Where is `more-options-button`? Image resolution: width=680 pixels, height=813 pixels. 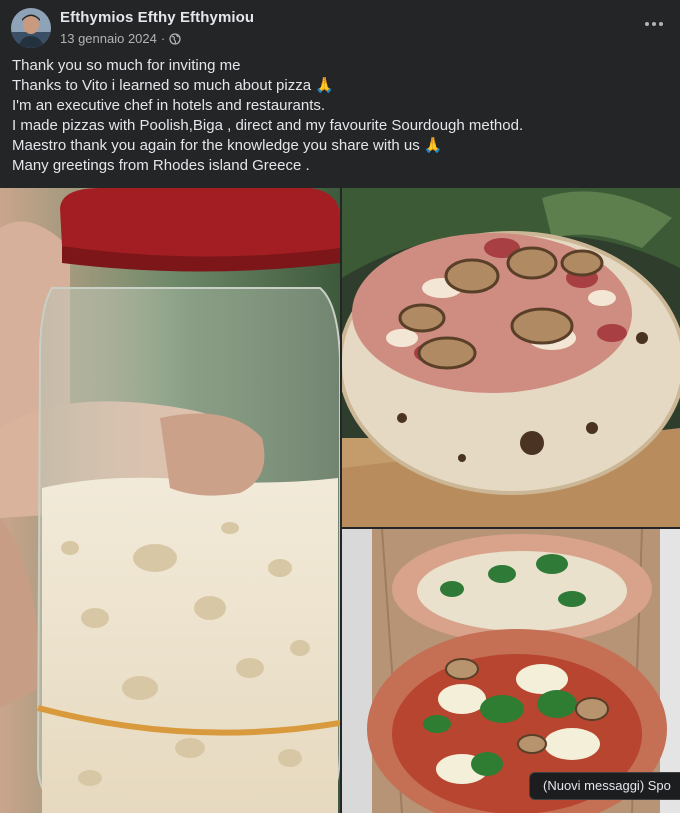 more-options-button is located at coordinates (654, 24).